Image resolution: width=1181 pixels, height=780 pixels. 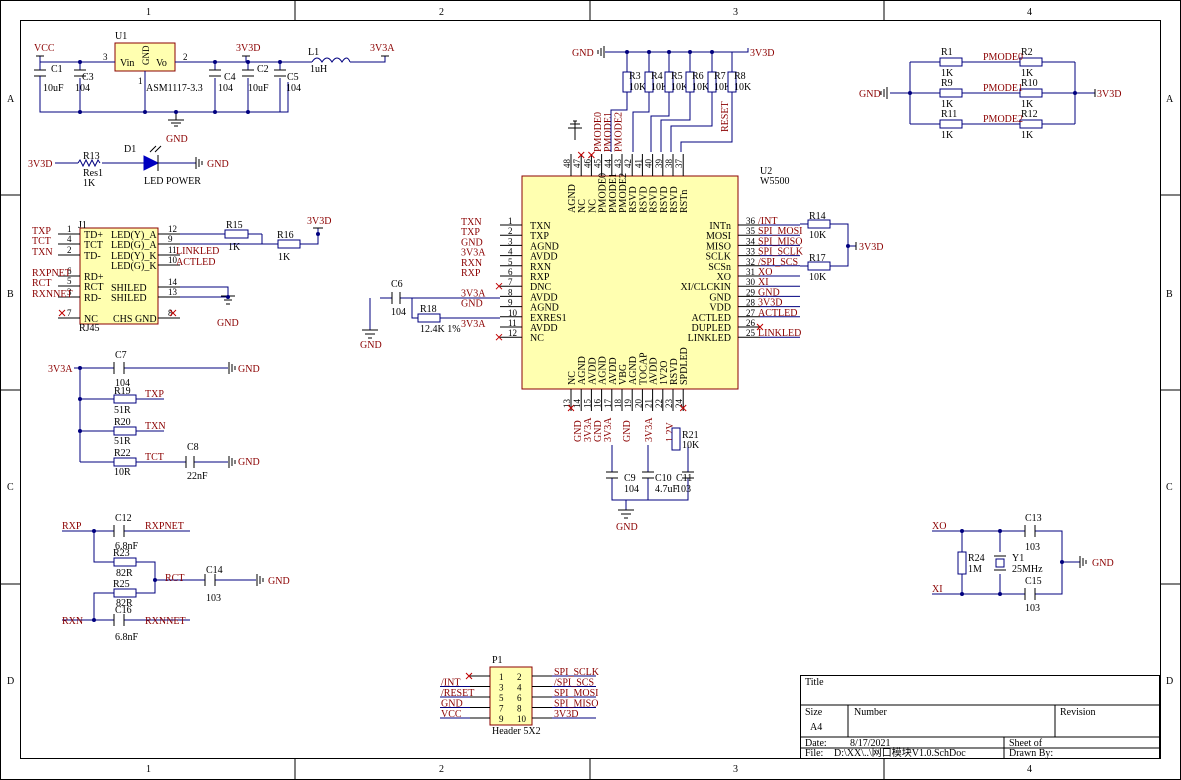 I want to click on j1-left-pin-num: 1, so click(x=69, y=229).